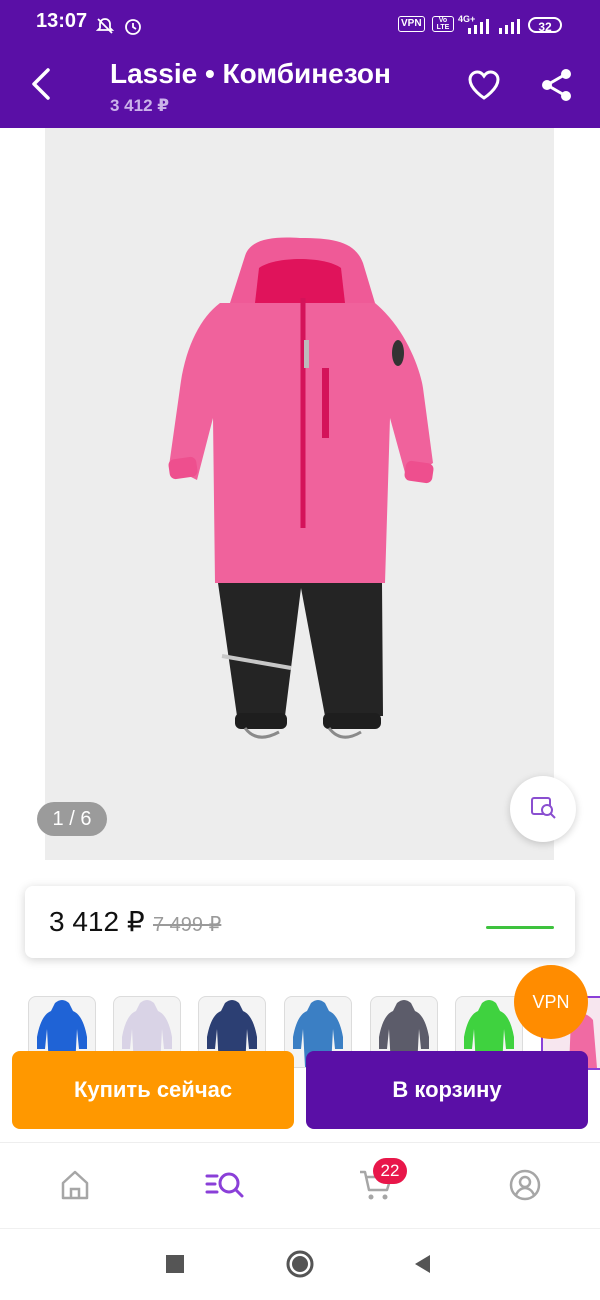 Image resolution: width=600 pixels, height=1300 pixels. What do you see at coordinates (520, 927) in the screenshot?
I see `price-trend-line` at bounding box center [520, 927].